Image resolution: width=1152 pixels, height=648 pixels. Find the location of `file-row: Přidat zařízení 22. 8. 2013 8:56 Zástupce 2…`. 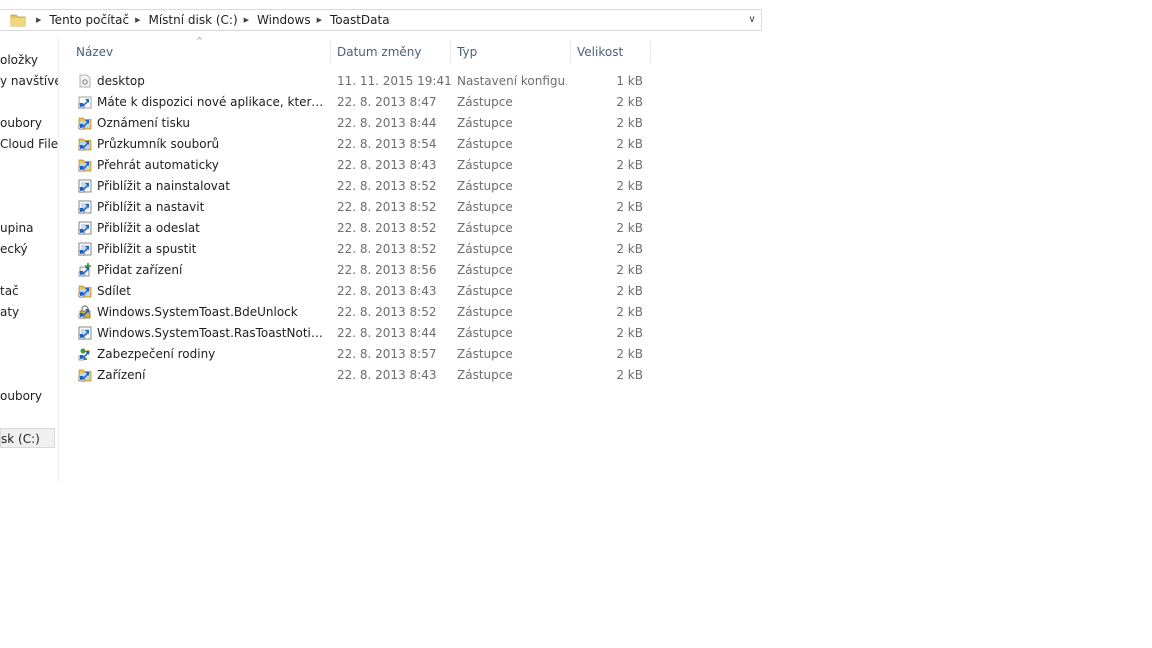

file-row: Přidat zařízení 22. 8. 2013 8:56 Zástupce 2… is located at coordinates (364, 270).